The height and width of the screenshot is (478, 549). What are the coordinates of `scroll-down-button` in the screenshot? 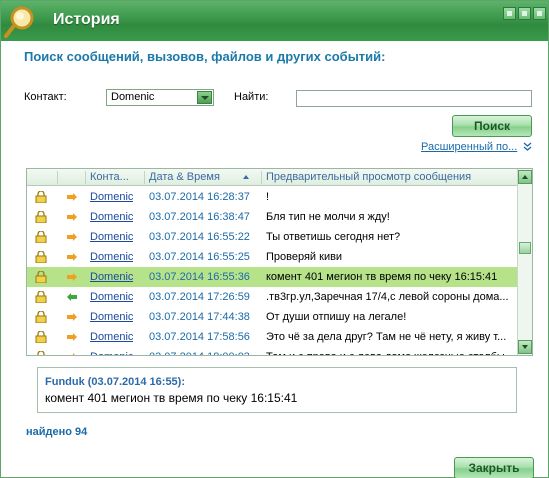 It's located at (525, 347).